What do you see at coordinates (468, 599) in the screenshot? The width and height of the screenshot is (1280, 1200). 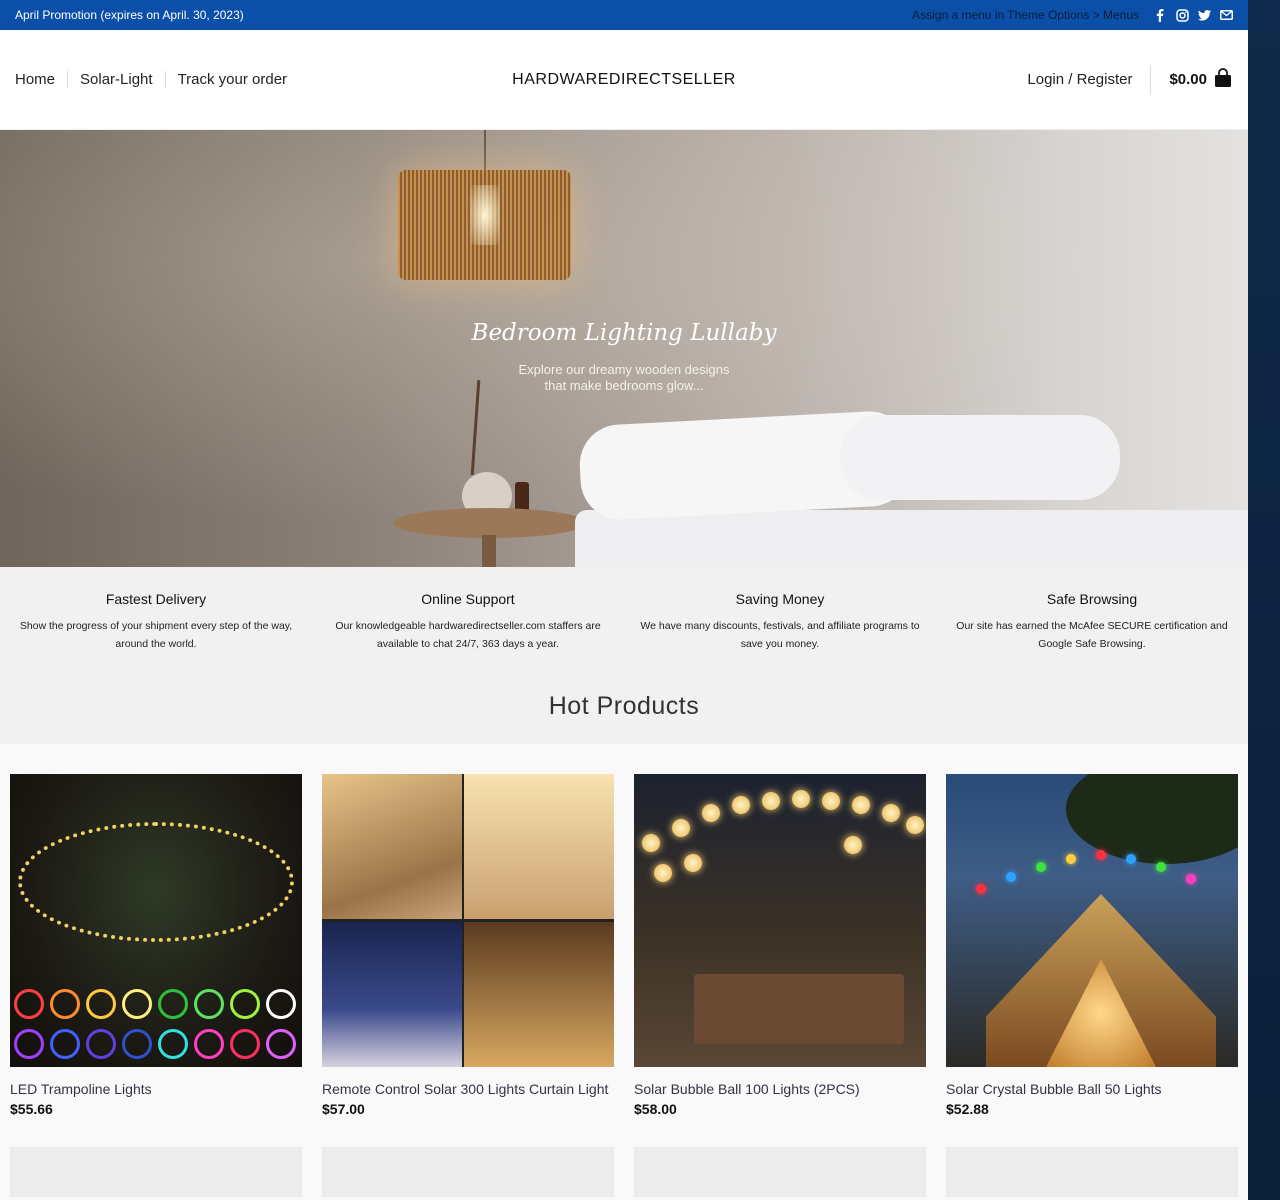 I see `feature-title: Online Support` at bounding box center [468, 599].